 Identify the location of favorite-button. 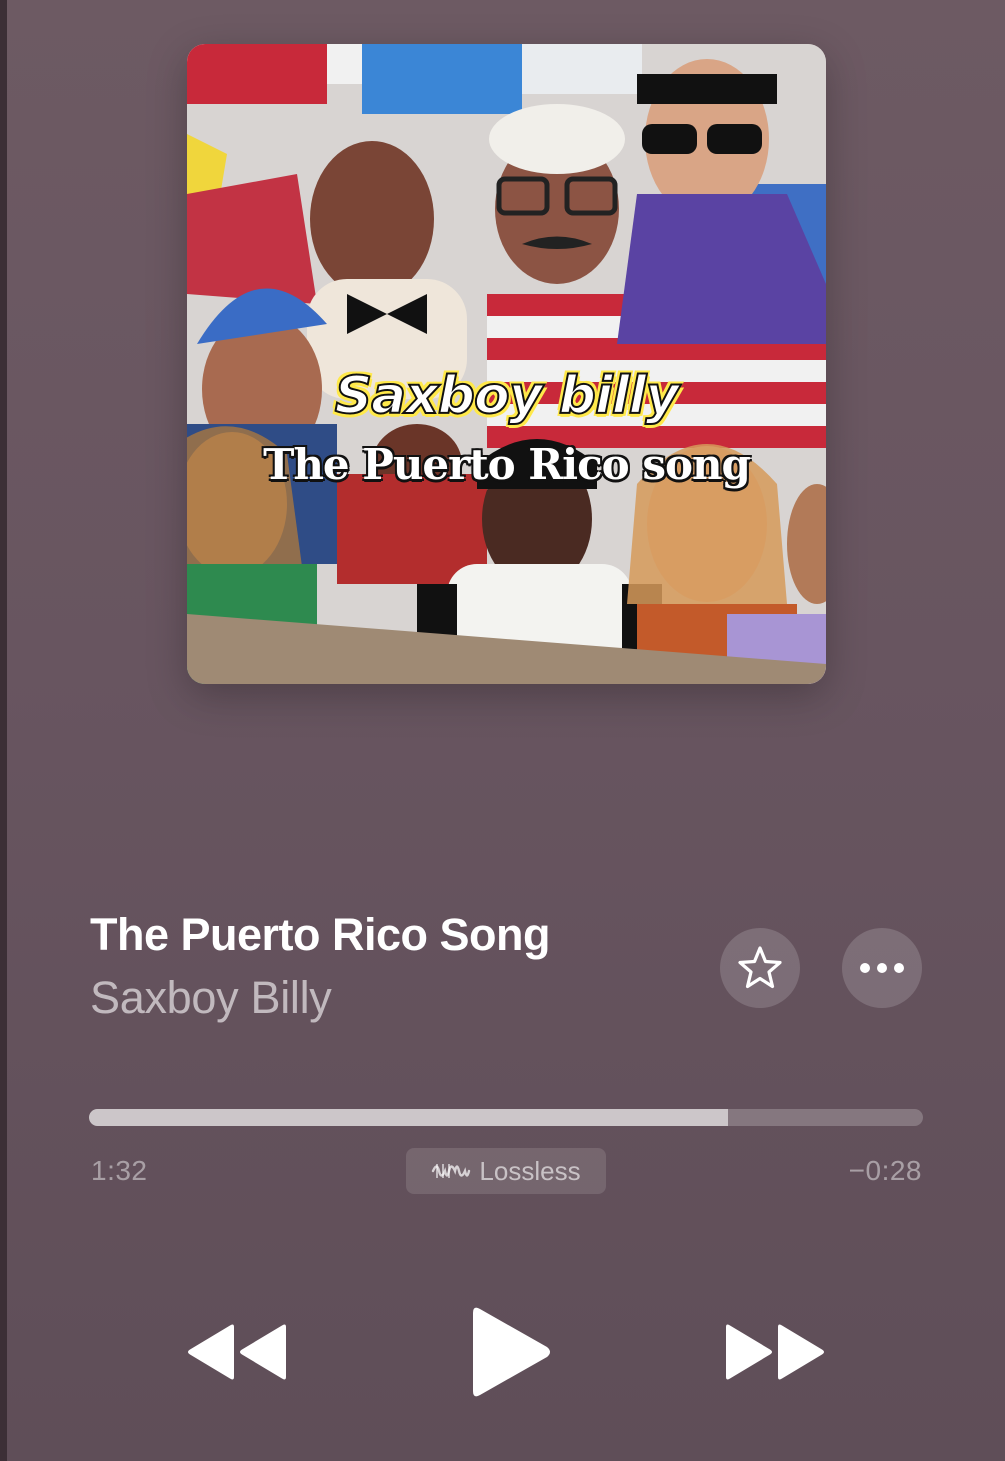
(760, 968).